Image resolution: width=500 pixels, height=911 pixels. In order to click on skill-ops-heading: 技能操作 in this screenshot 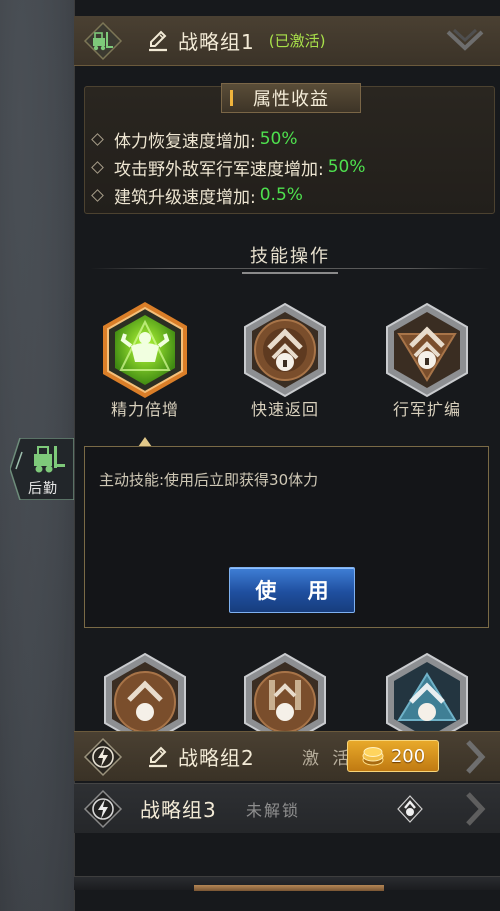, I will do `click(290, 256)`.